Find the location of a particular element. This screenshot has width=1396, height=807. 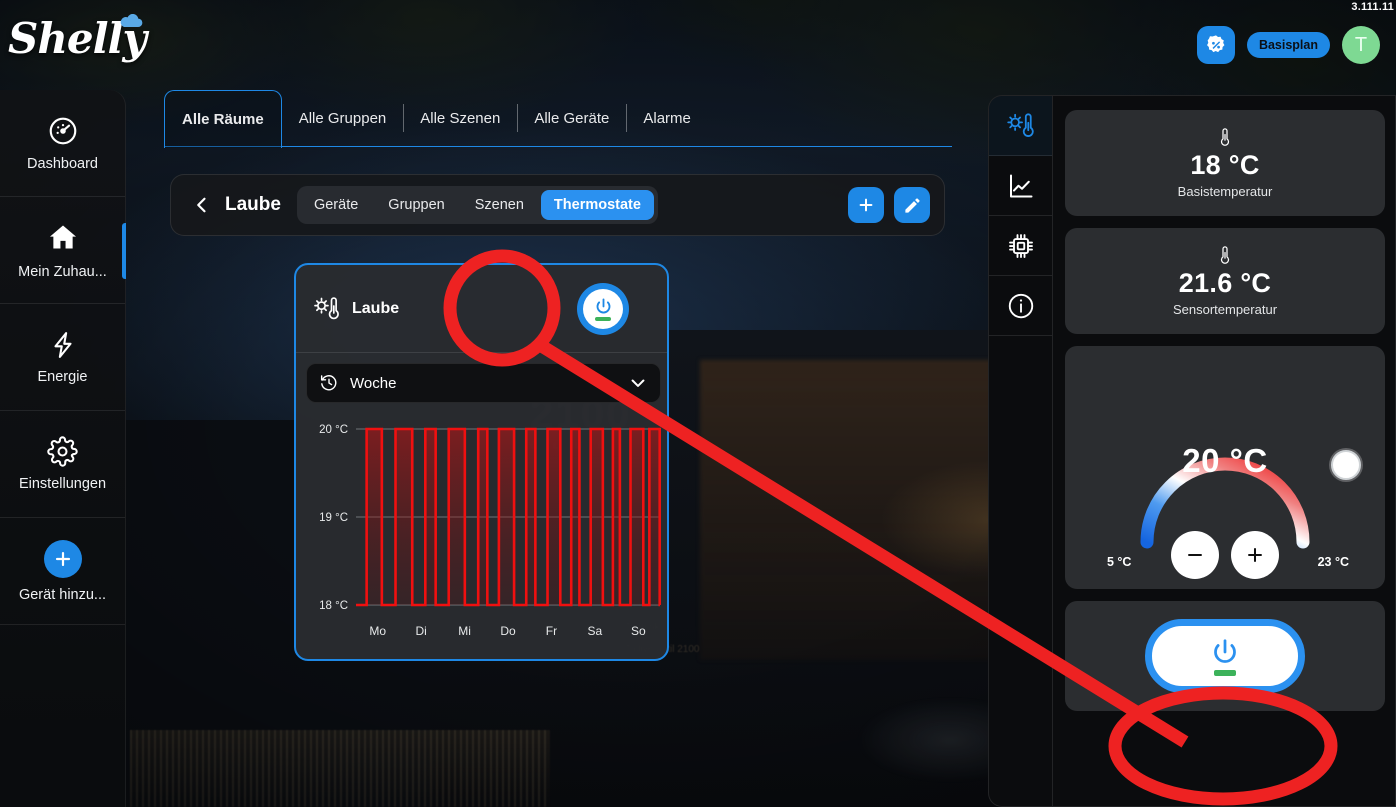

temperature-gauge-card: 20 °C 5 °C 23 °C is located at coordinates (1225, 467).